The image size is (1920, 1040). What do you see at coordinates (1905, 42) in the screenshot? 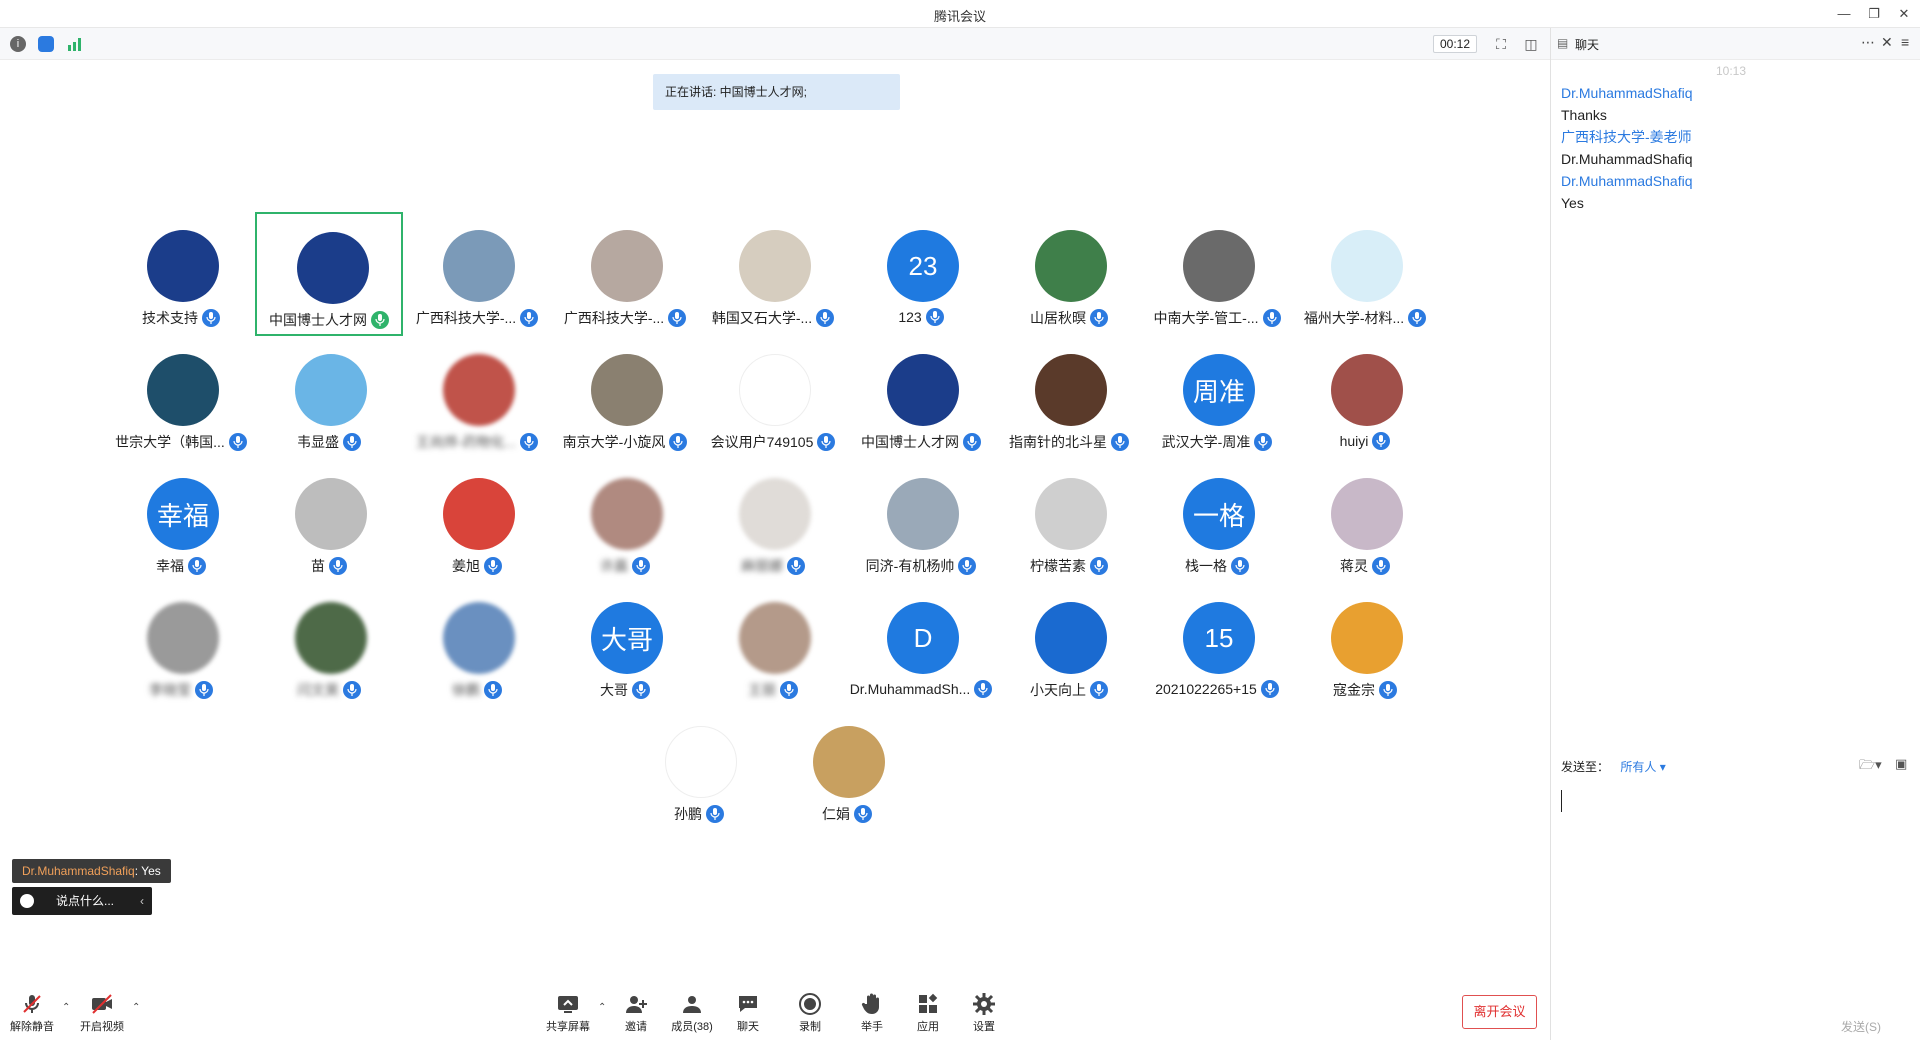
I see `menu-icon: ≡` at bounding box center [1905, 42].